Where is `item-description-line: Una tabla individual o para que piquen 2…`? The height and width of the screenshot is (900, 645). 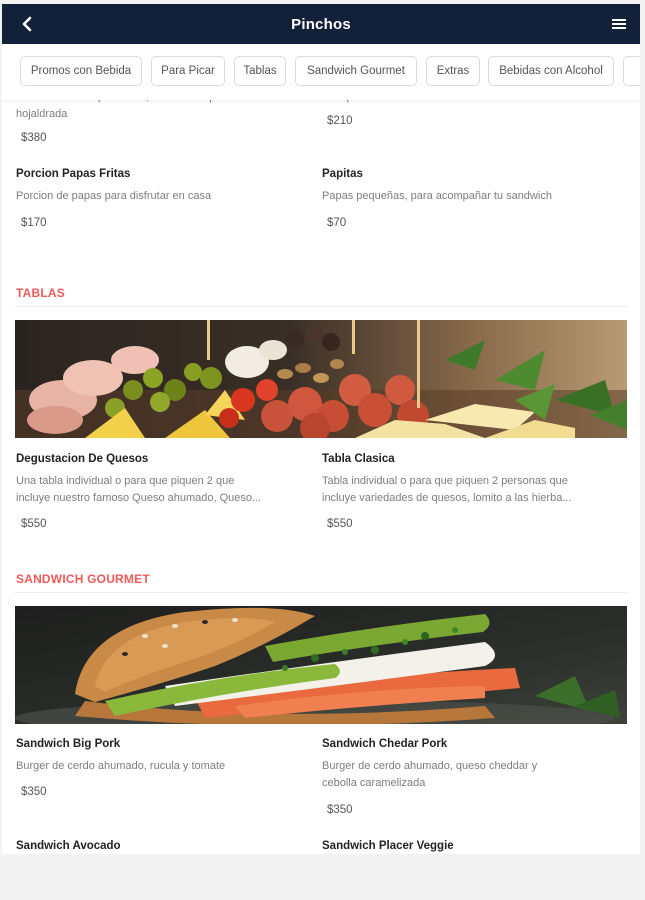 item-description-line: Una tabla individual o para que piquen 2… is located at coordinates (125, 481).